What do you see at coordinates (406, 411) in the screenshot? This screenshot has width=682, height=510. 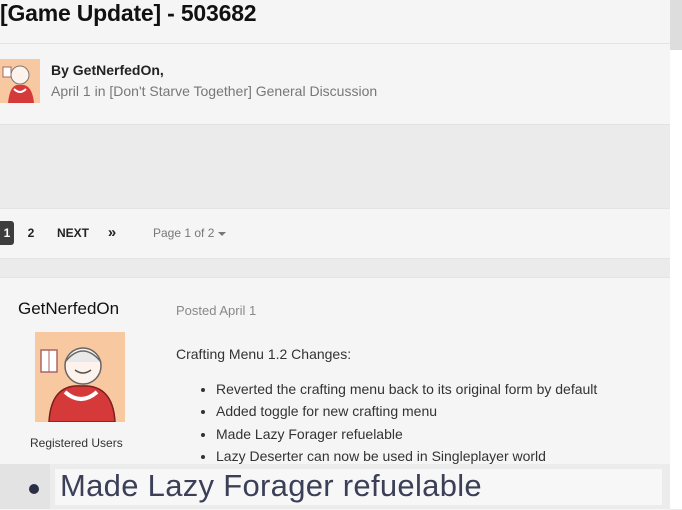 I see `list-item: Added toggle for new crafting menu` at bounding box center [406, 411].